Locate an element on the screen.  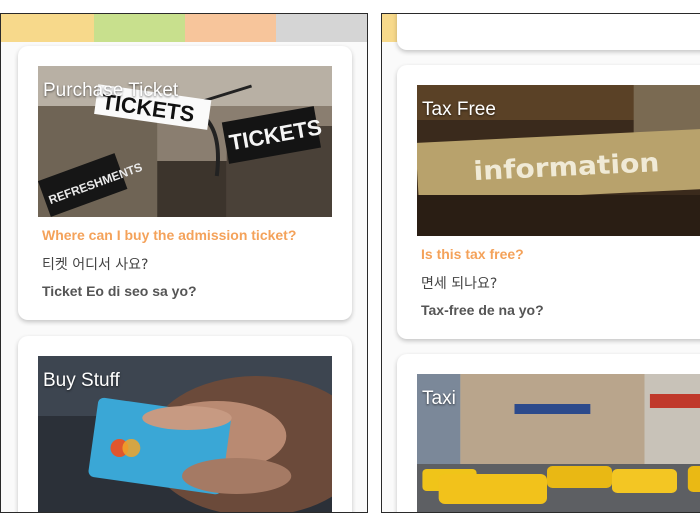
card-image-credit-card: Buy Stuff is located at coordinates (185, 434).